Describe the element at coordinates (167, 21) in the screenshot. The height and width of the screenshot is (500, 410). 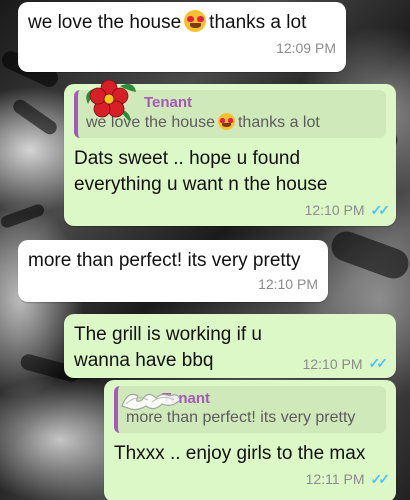
I see `message-text: we love the house thanks a lot` at that location.